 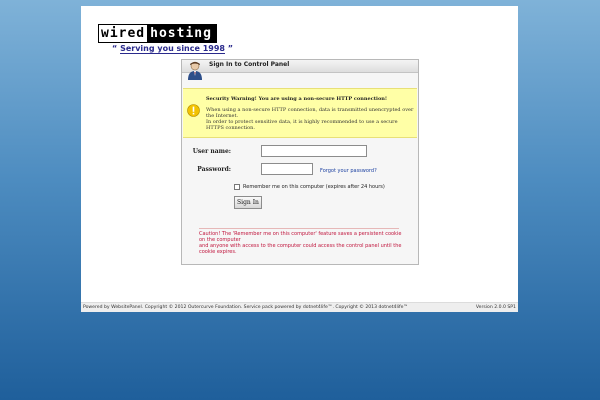 What do you see at coordinates (123, 33) in the screenshot?
I see `logo-word-wired: wired` at bounding box center [123, 33].